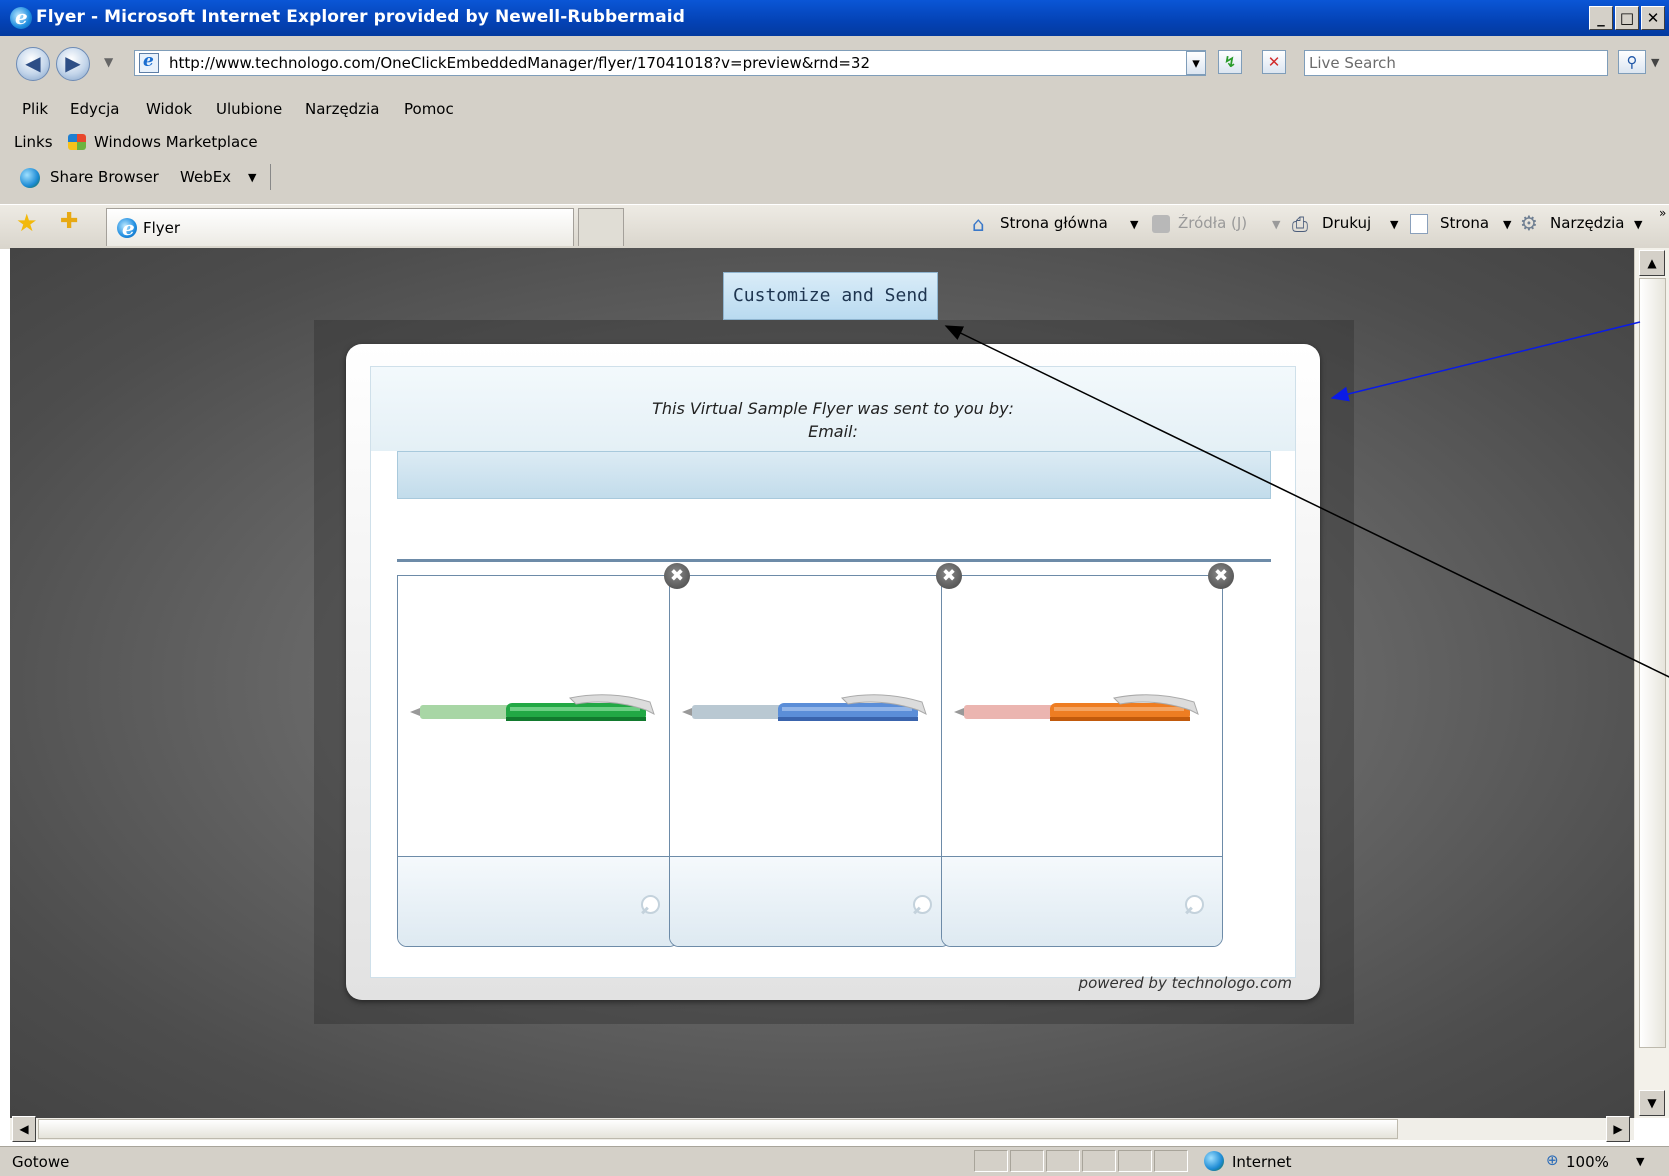 This screenshot has width=1669, height=1176. Describe the element at coordinates (249, 109) in the screenshot. I see `menu-favorites: Ulubione` at that location.